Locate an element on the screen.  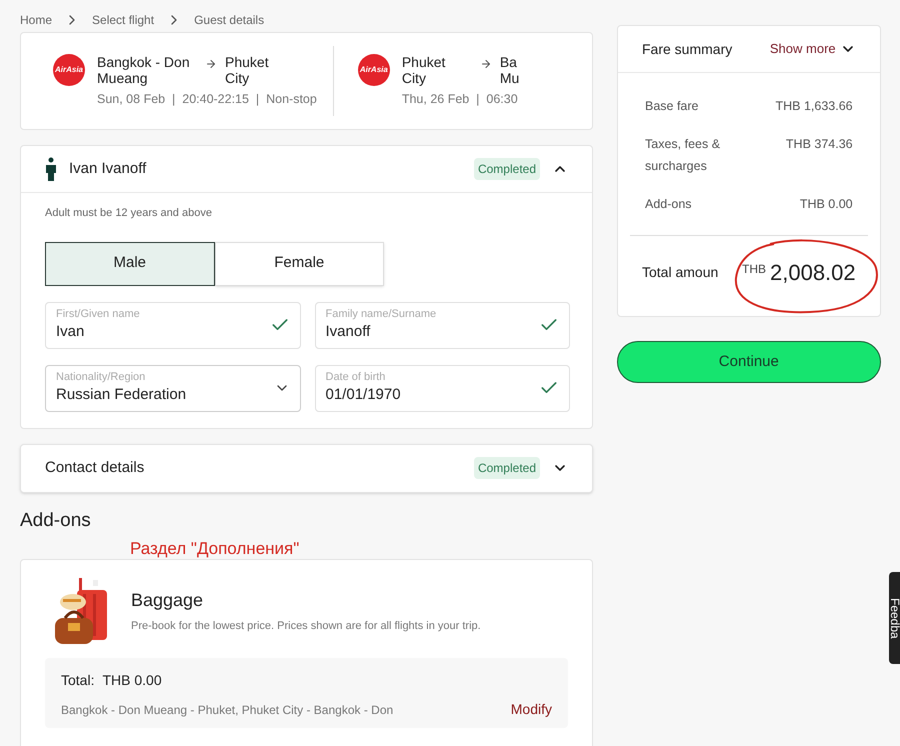
fare-value: THB 0.00 is located at coordinates (826, 204).